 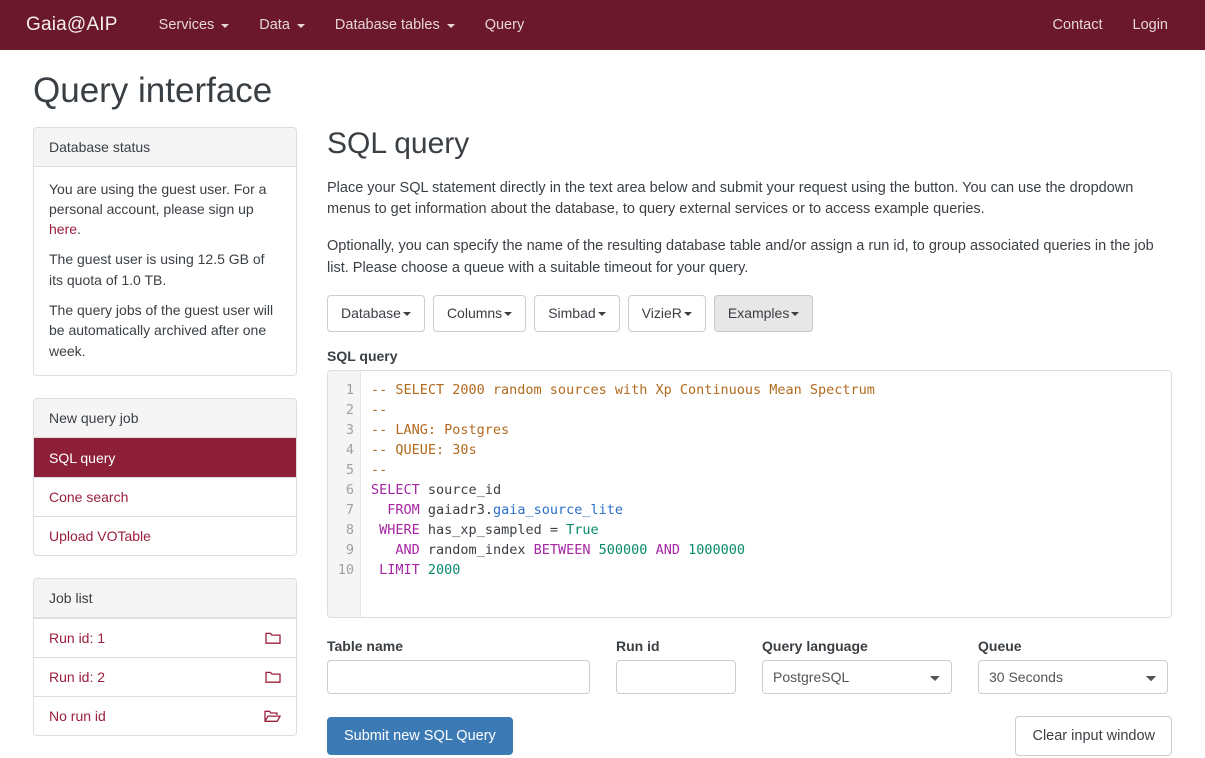 I want to click on section-title: SQL query, so click(x=398, y=143).